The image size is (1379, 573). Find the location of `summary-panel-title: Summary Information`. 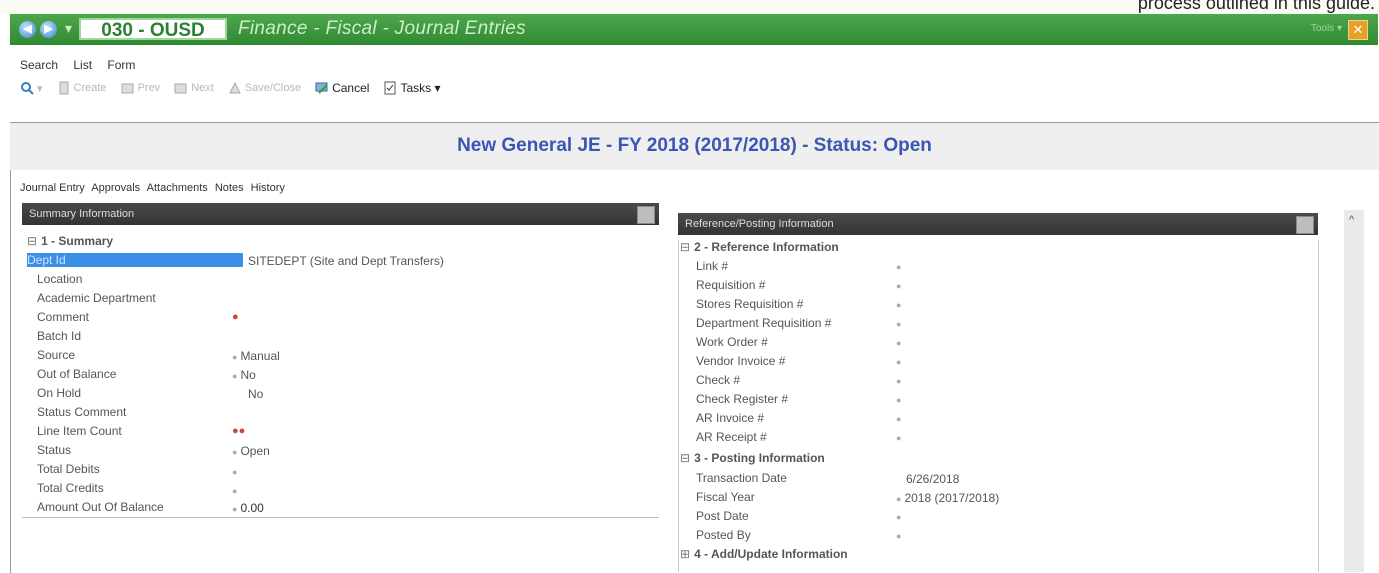

summary-panel-title: Summary Information is located at coordinates (82, 214).